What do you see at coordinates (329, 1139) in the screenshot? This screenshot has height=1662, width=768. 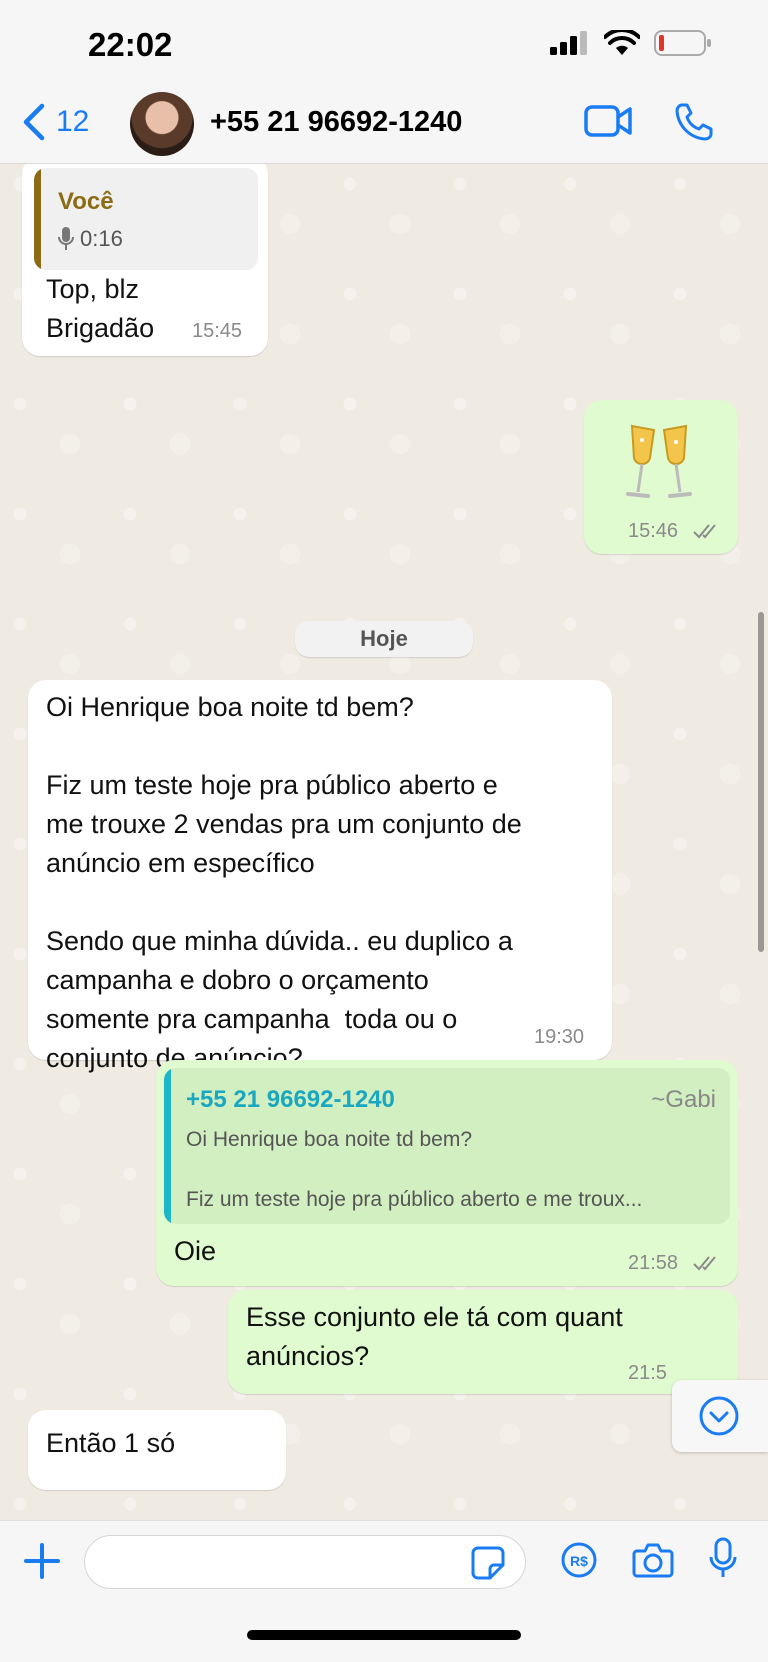 I see `quote-text-line: Oi Henrique boa noite td bem?` at bounding box center [329, 1139].